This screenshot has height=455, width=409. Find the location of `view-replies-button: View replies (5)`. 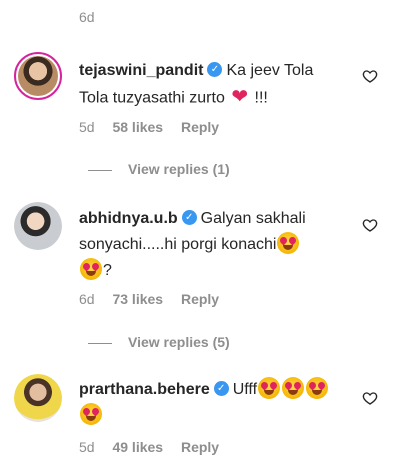

view-replies-button: View replies (5) is located at coordinates (159, 342).